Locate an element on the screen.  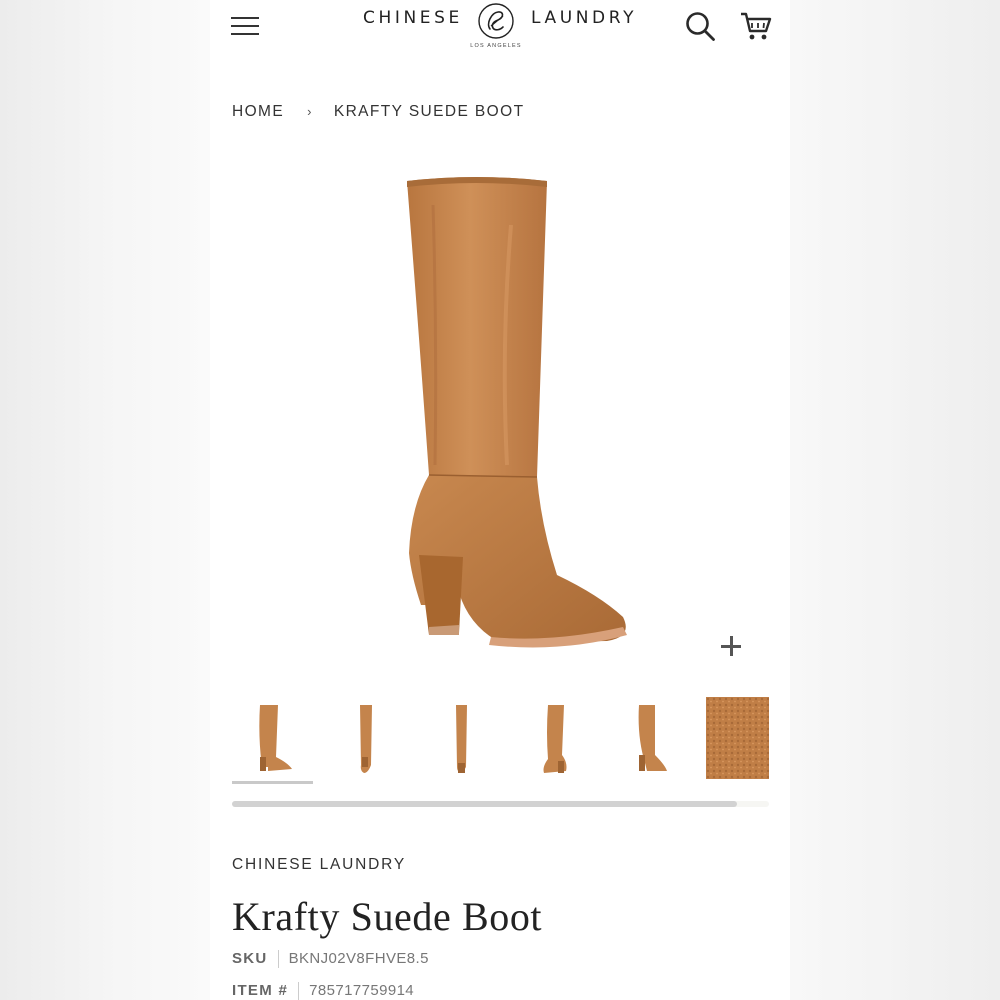
item-number-value: 785717759914 is located at coordinates (362, 990).